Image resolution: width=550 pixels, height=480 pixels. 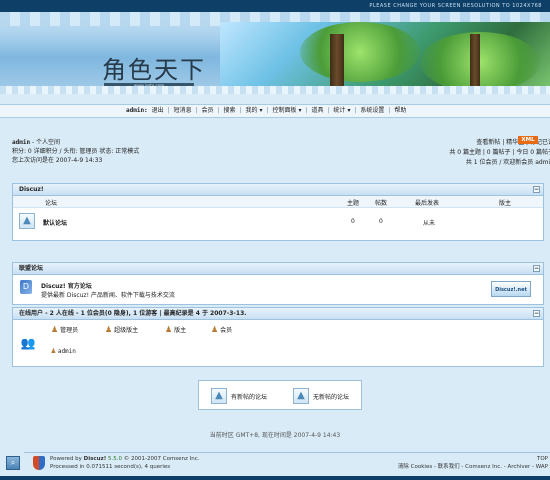 What do you see at coordinates (169, 329) in the screenshot?
I see `mod-person-icon: ♟` at bounding box center [169, 329].